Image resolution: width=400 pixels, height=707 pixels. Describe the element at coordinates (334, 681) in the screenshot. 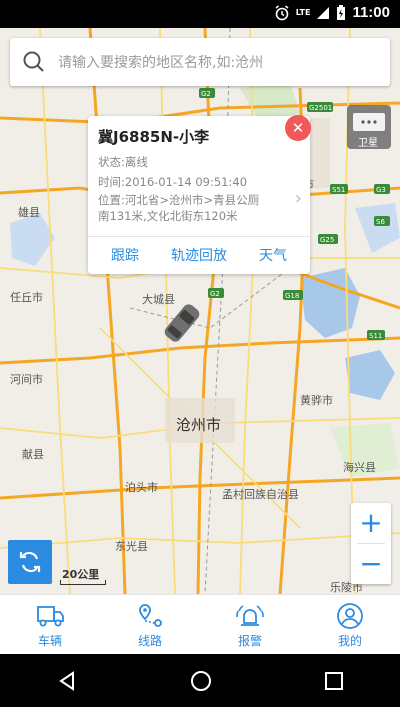

I see `recents-icon` at that location.